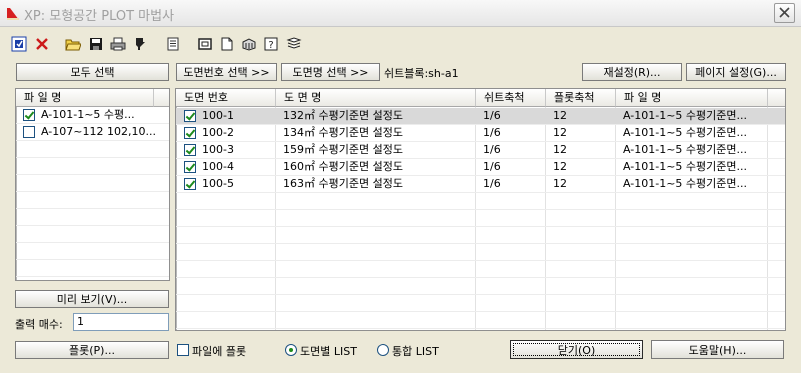  Describe the element at coordinates (218, 183) in the screenshot. I see `table-cell: 100-5` at that location.